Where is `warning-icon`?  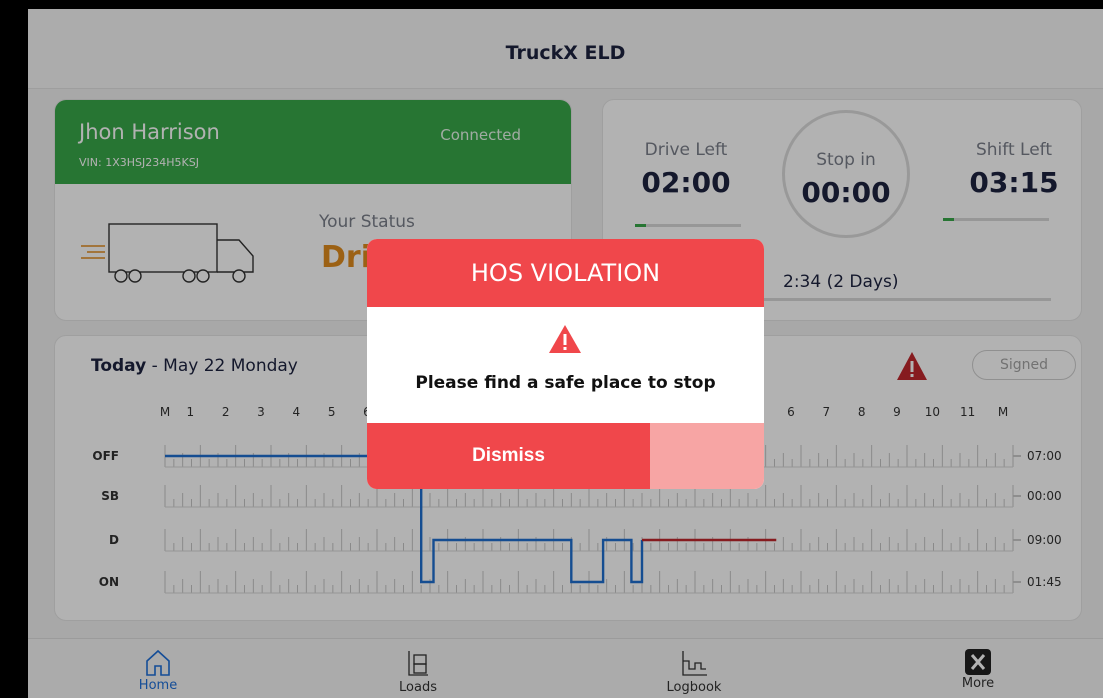
warning-icon is located at coordinates (565, 339).